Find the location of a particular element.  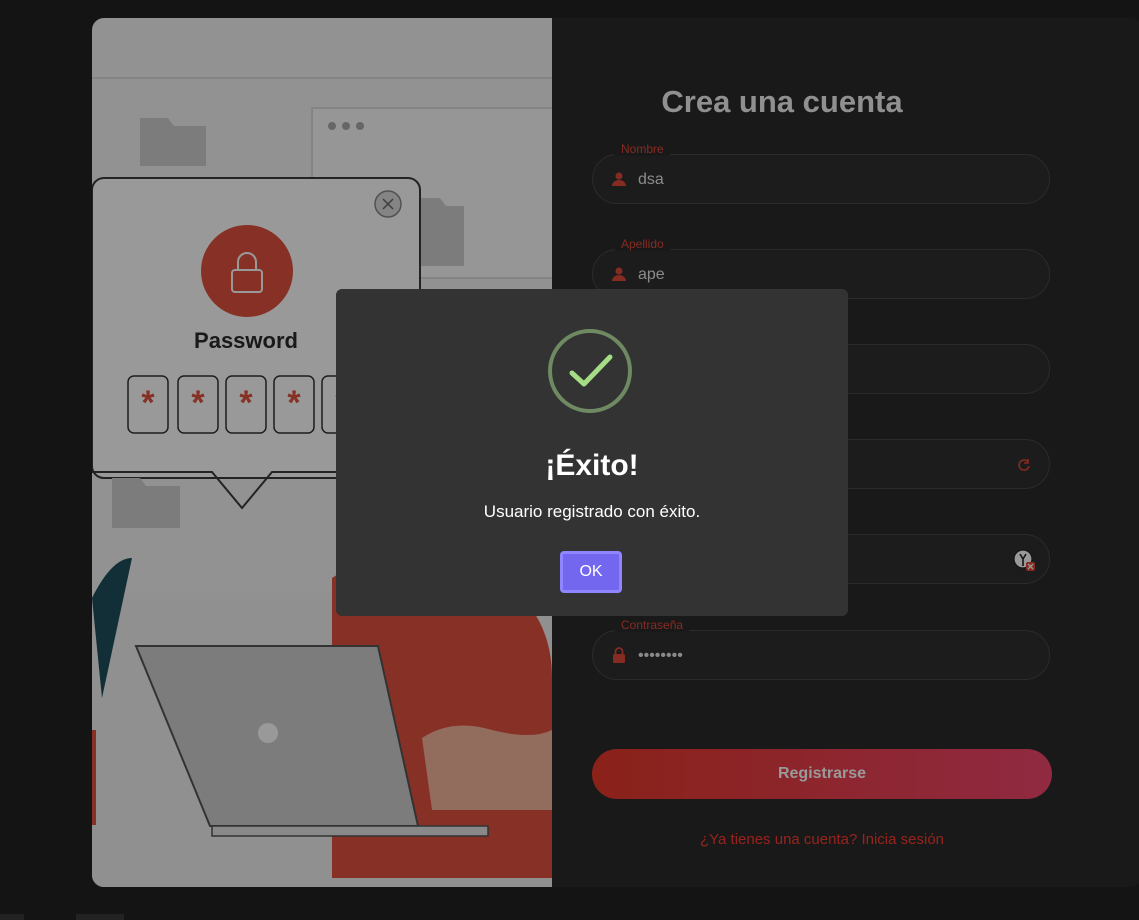

dialog-message: Usuario registrado con éxito. is located at coordinates (592, 511).